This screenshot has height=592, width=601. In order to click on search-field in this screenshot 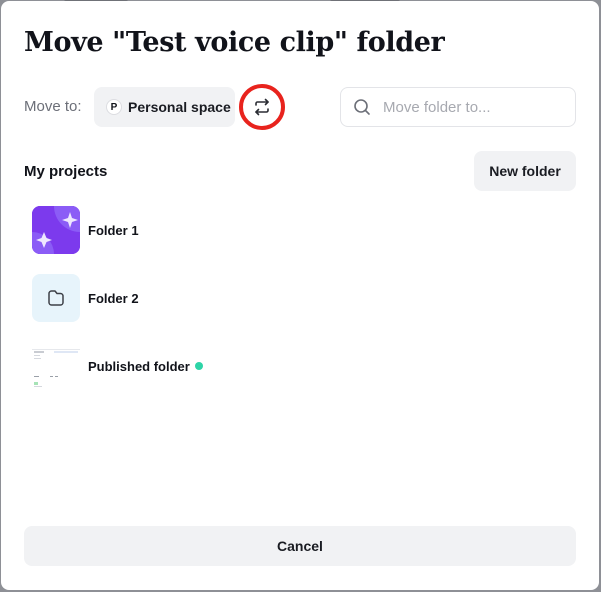, I will do `click(458, 107)`.